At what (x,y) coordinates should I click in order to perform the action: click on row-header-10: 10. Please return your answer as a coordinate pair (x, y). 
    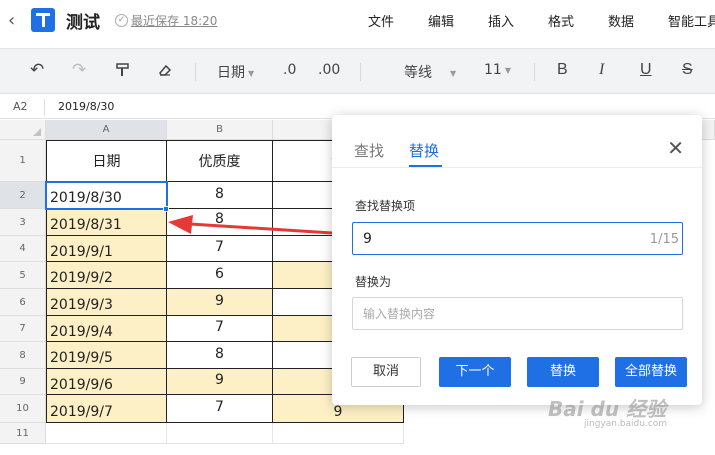
    Looking at the image, I should click on (23, 409).